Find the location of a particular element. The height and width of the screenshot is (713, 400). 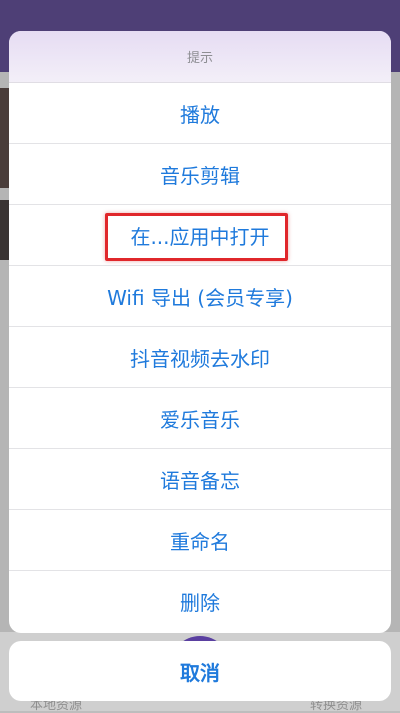

play-button: 播放 is located at coordinates (200, 113).